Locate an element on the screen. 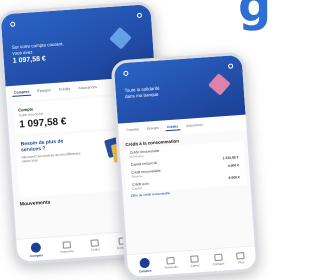  row-sub: Capital is located at coordinates (137, 188).